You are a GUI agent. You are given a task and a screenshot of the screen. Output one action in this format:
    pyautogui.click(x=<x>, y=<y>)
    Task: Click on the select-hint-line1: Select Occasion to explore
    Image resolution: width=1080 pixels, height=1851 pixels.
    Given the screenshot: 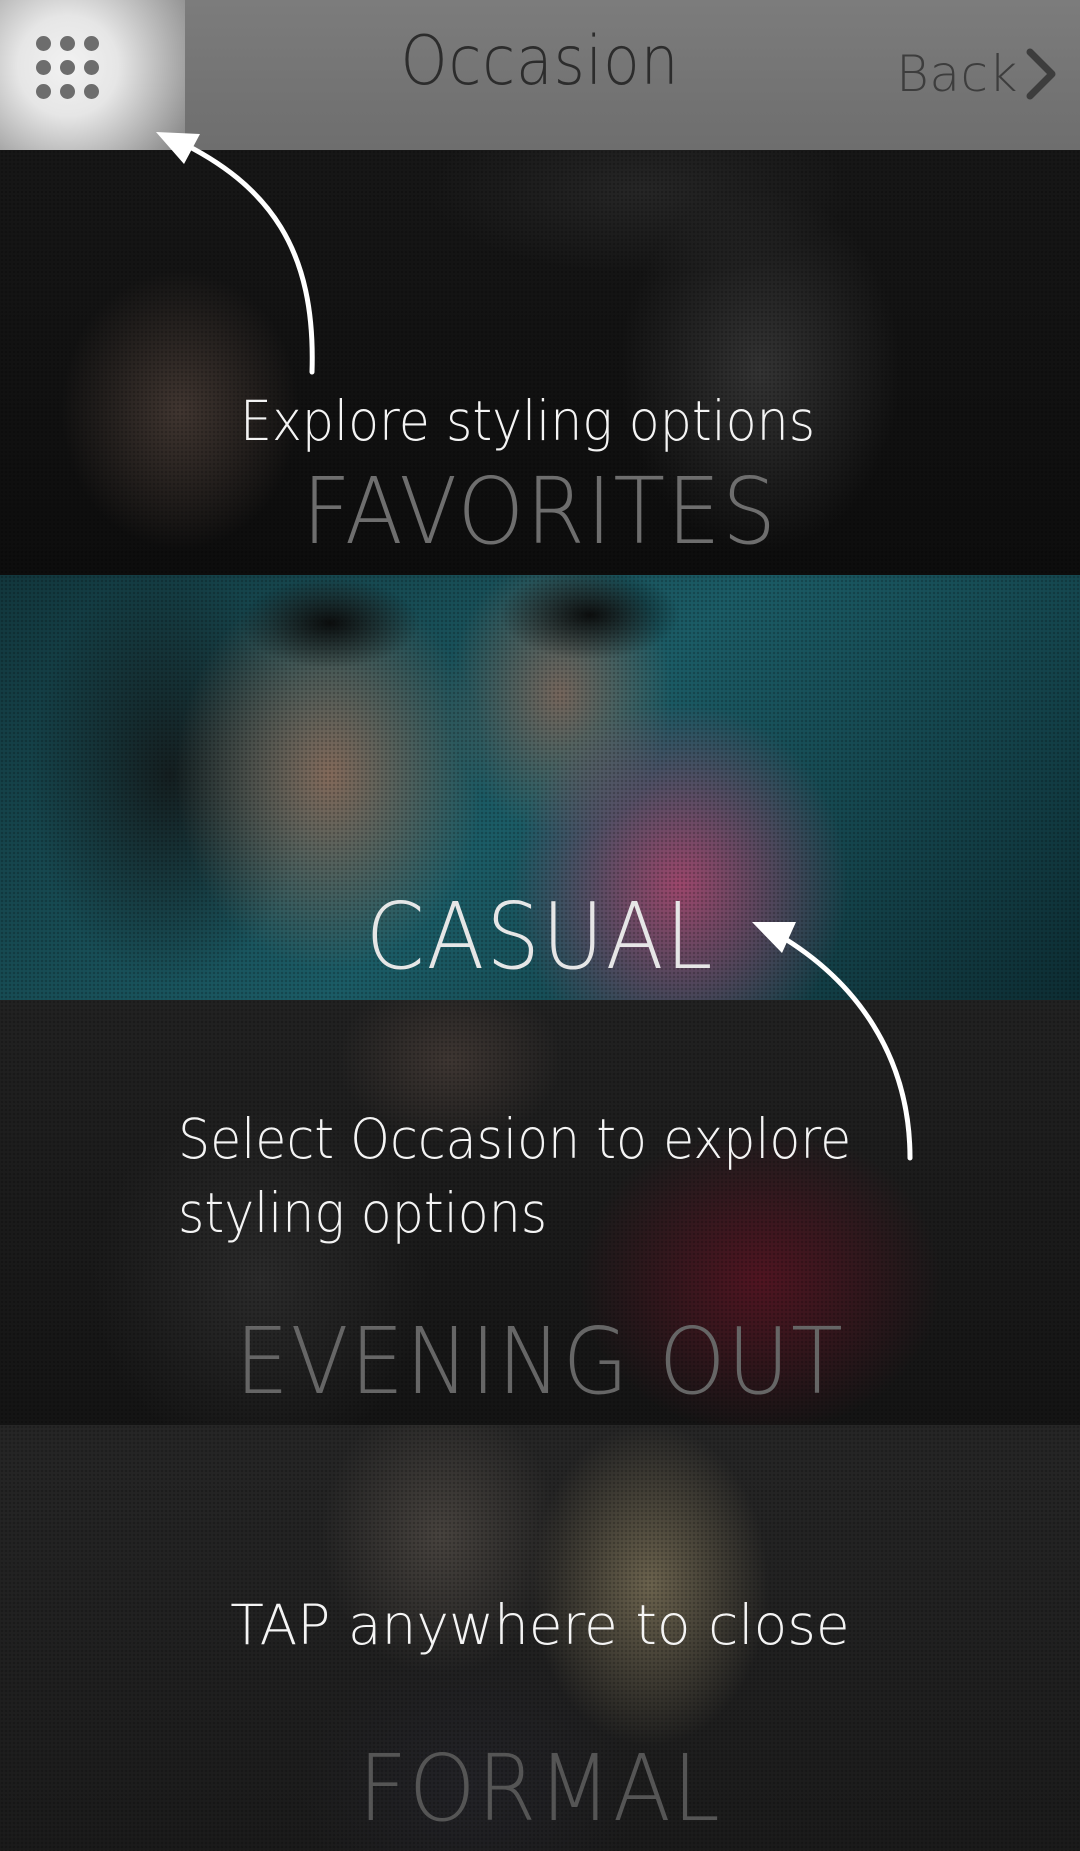 What is the action you would take?
    pyautogui.click(x=515, y=1139)
    